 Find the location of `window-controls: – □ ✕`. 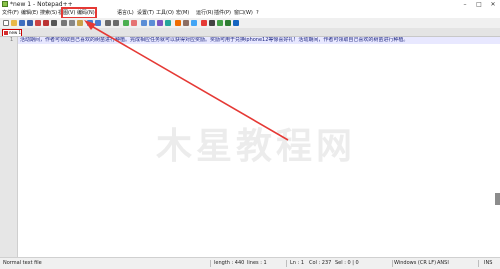

window-controls: – □ ✕ is located at coordinates (479, 4).